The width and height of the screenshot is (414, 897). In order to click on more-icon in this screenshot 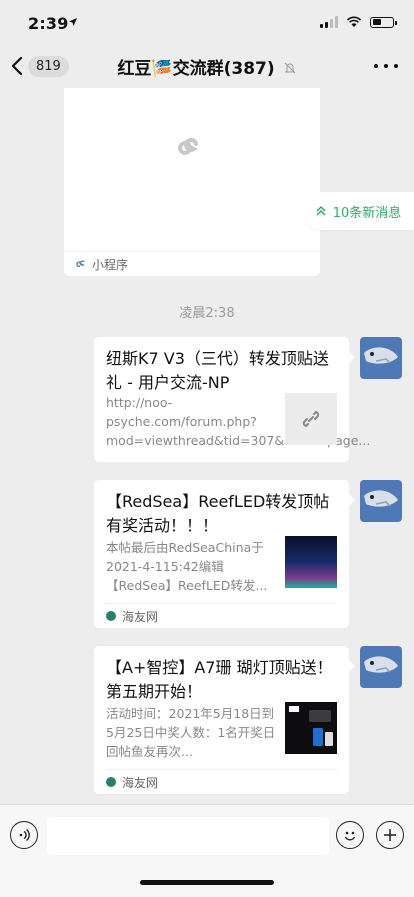, I will do `click(376, 66)`.